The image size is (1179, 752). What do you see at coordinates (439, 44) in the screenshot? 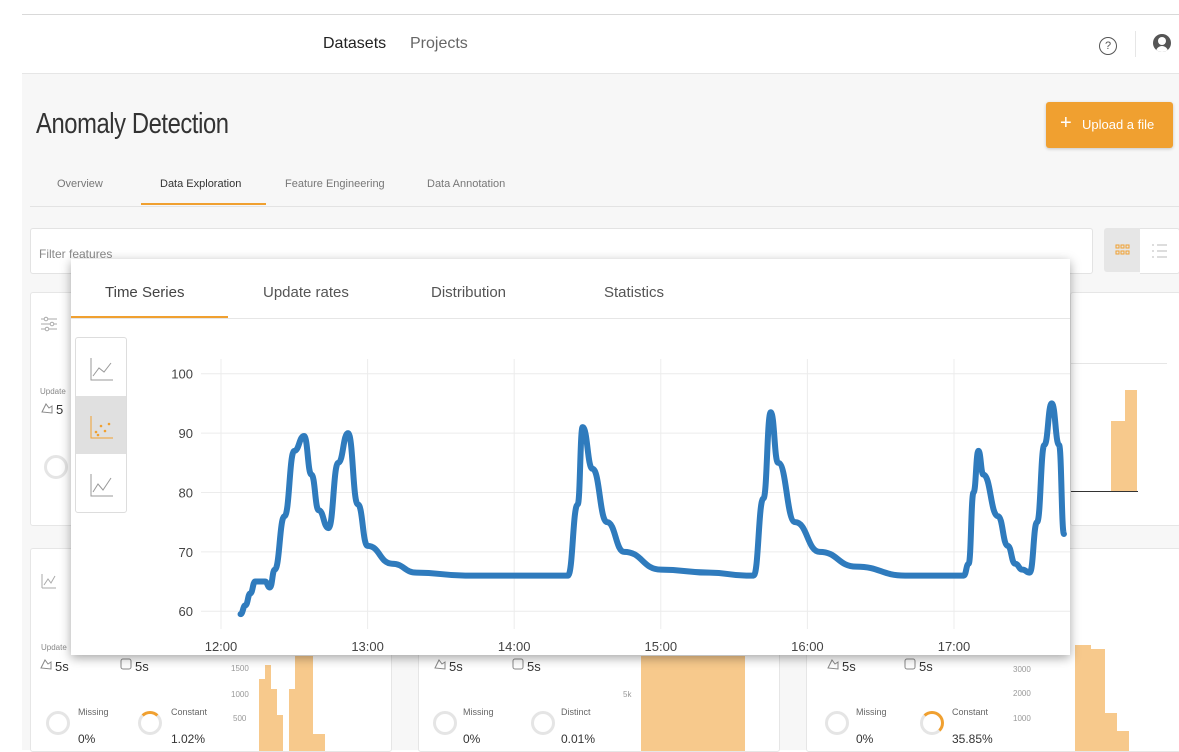
I see `nav-projects: Projects` at bounding box center [439, 44].